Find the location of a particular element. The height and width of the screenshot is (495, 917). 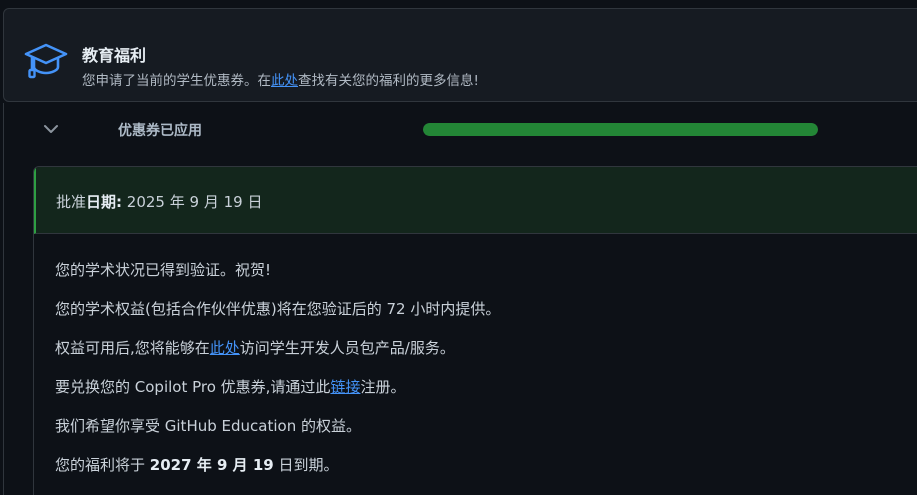

coupon-status-label: 优惠券已应用 is located at coordinates (160, 131).